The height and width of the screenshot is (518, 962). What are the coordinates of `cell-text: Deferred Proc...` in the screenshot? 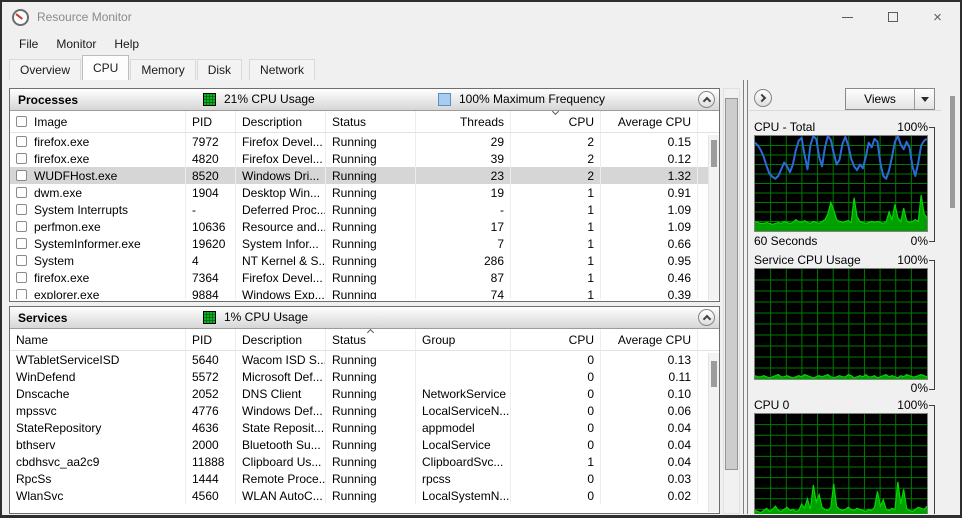 It's located at (284, 209).